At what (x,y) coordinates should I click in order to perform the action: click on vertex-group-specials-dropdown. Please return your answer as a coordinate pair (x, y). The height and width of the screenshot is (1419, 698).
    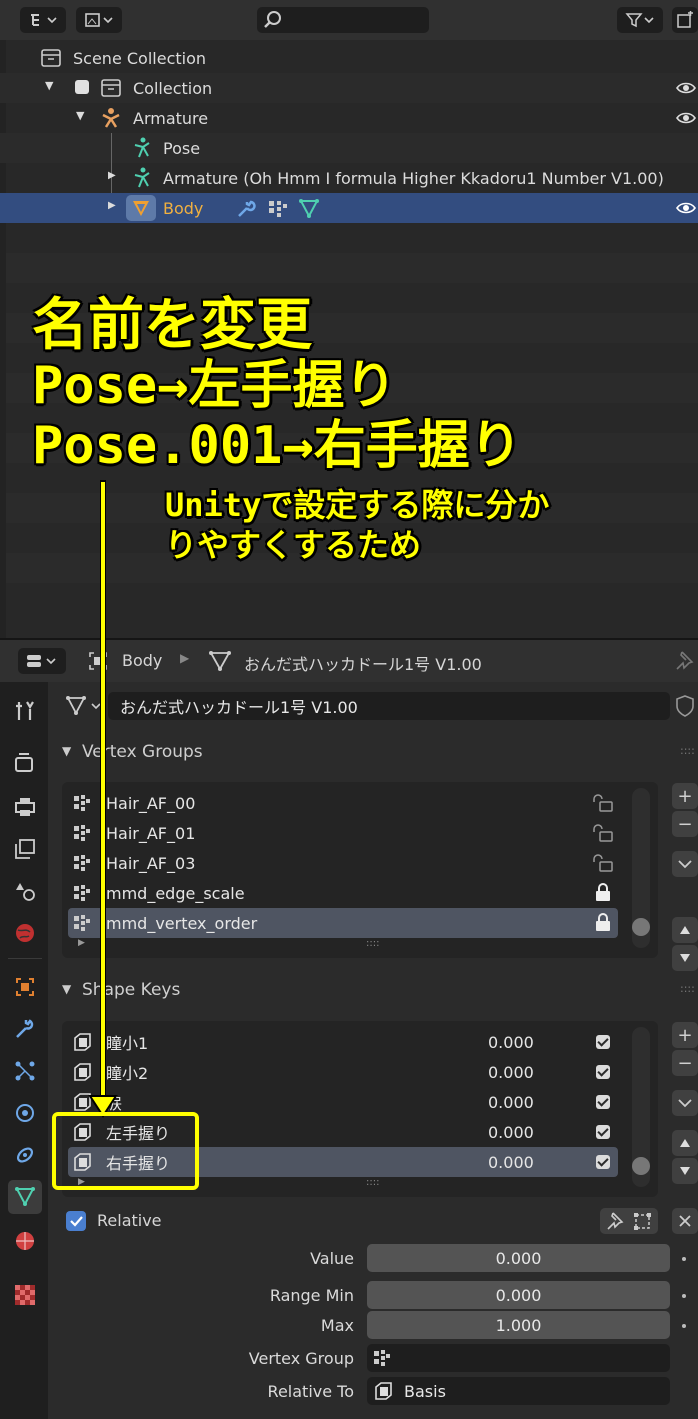
    Looking at the image, I should click on (685, 864).